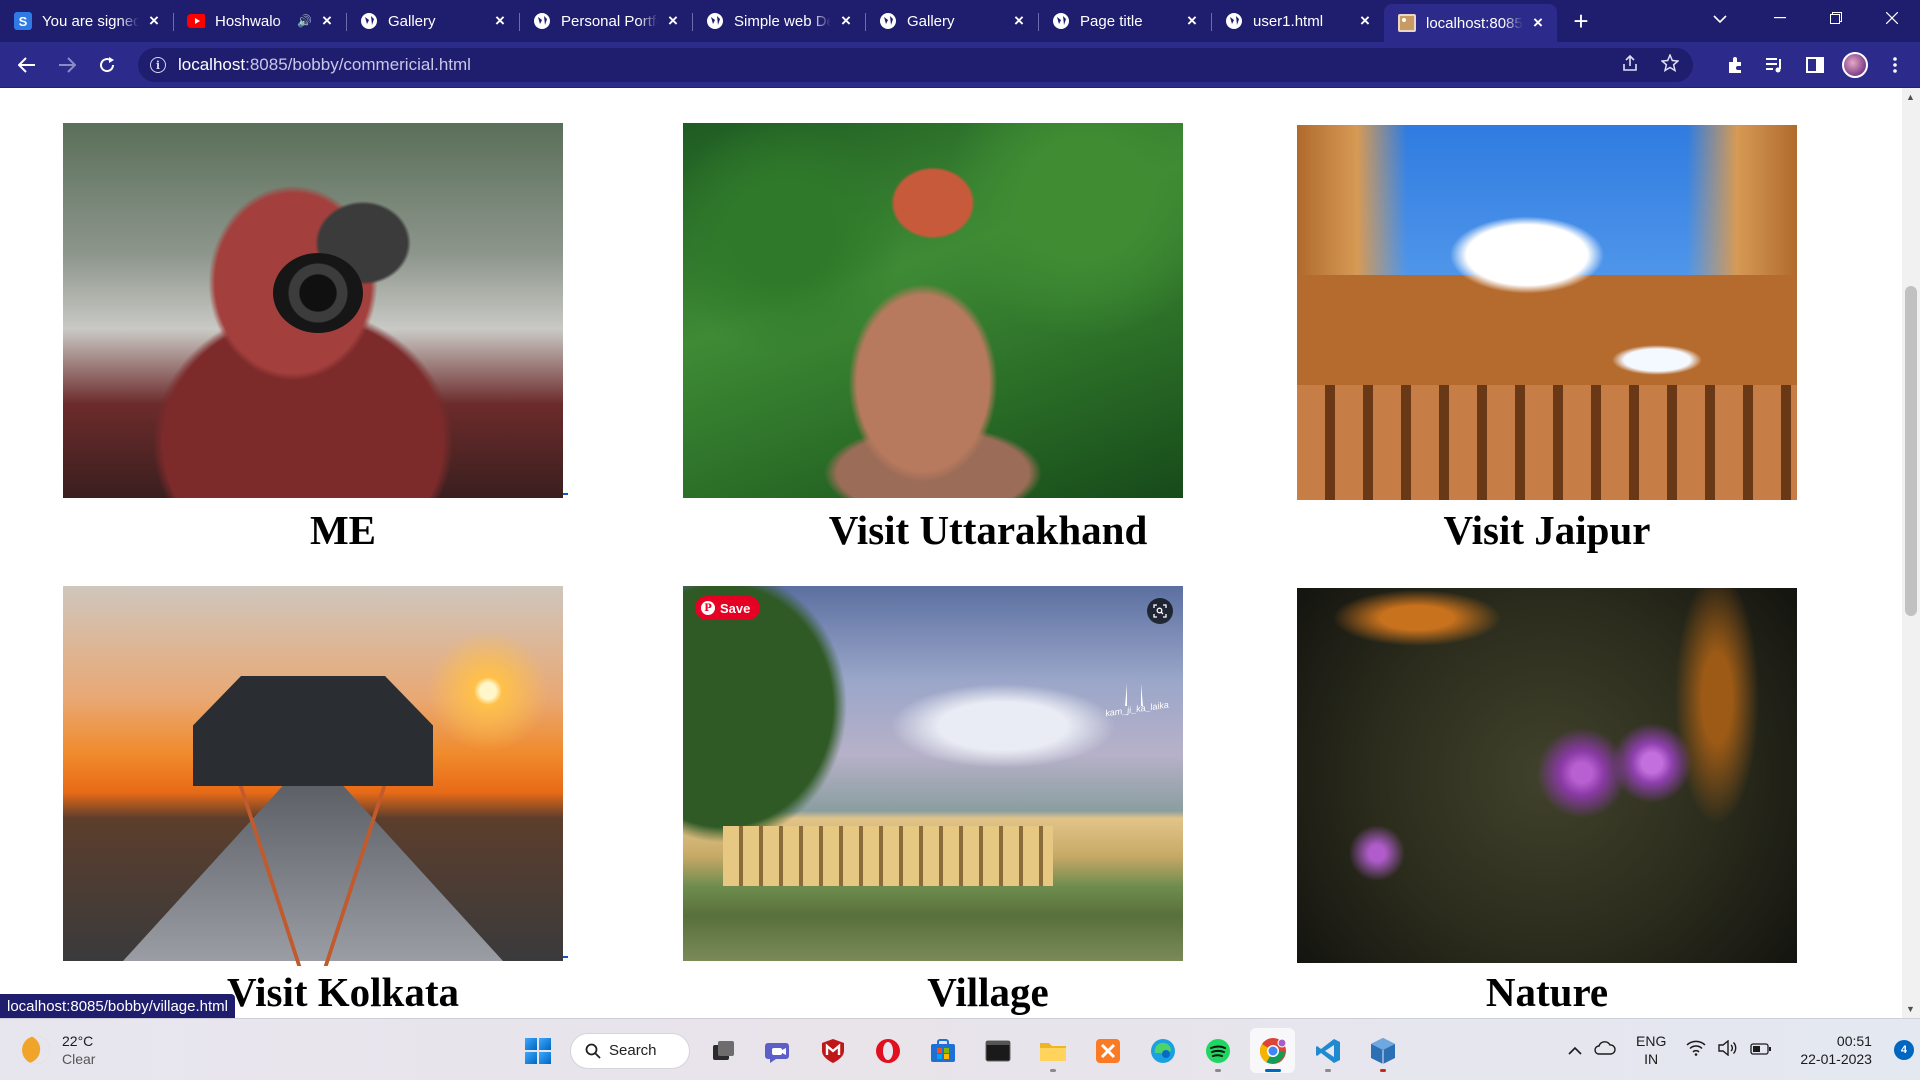 The width and height of the screenshot is (1920, 1081). What do you see at coordinates (1162, 1050) in the screenshot?
I see `edge-icon` at bounding box center [1162, 1050].